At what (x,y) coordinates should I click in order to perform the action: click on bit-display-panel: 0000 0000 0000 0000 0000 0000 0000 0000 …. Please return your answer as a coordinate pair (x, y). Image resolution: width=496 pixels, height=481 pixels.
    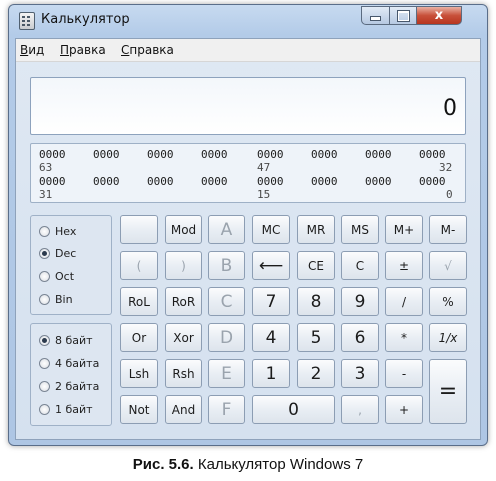
    Looking at the image, I should click on (248, 173).